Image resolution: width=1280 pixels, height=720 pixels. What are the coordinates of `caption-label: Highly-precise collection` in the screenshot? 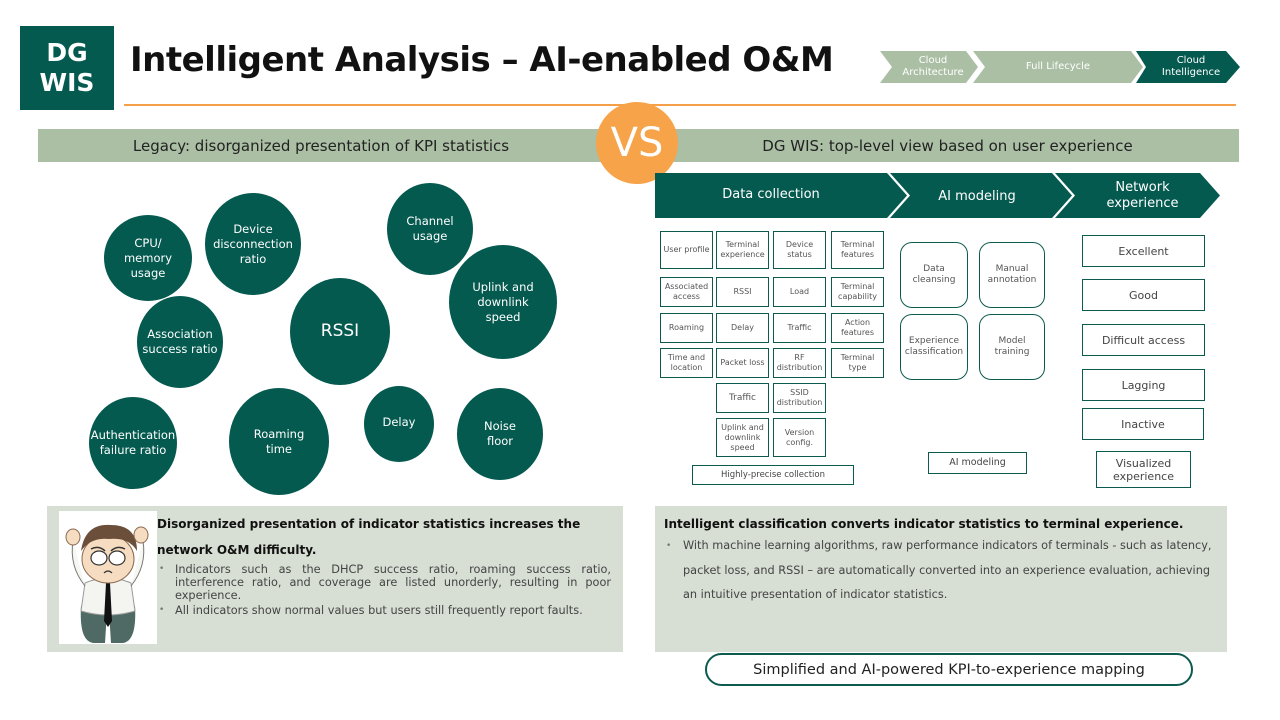 It's located at (773, 475).